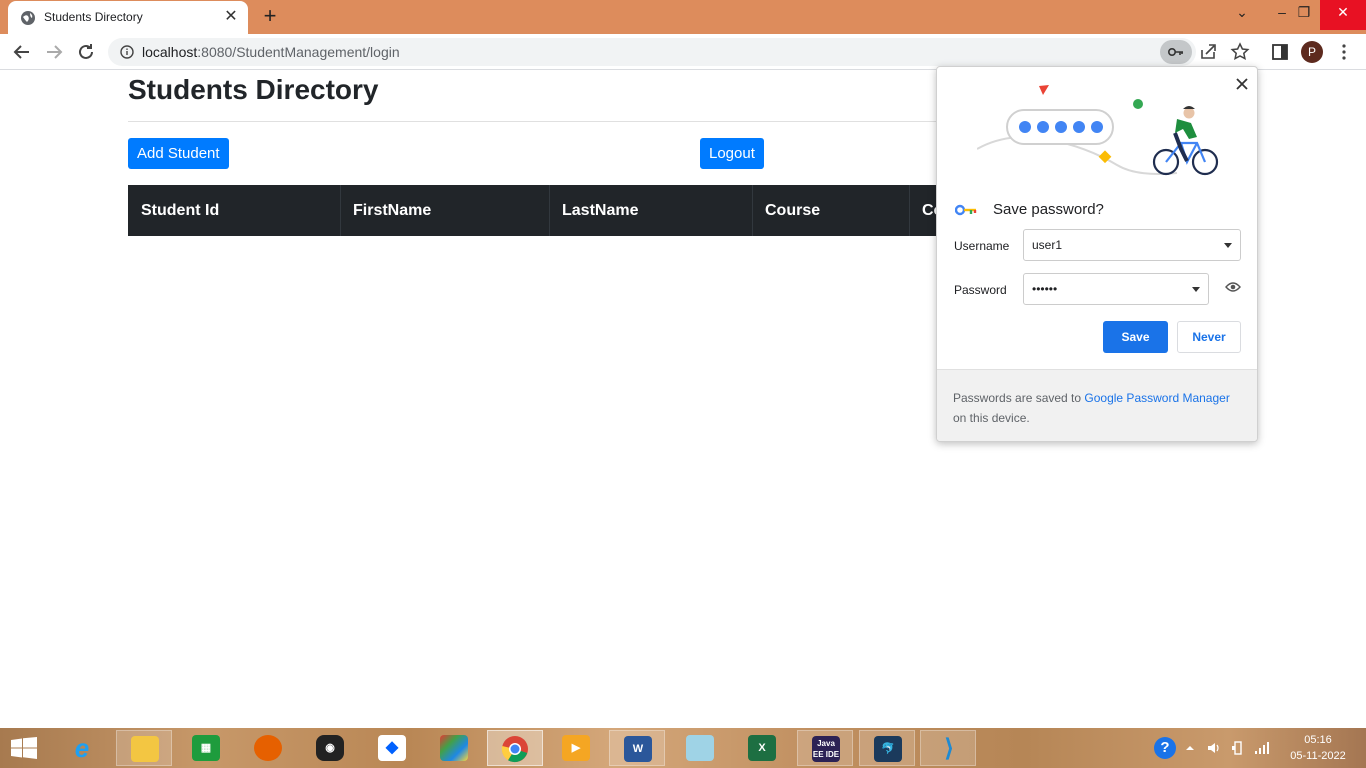  I want to click on taskbar-mysql-workbench: 🐬, so click(887, 748).